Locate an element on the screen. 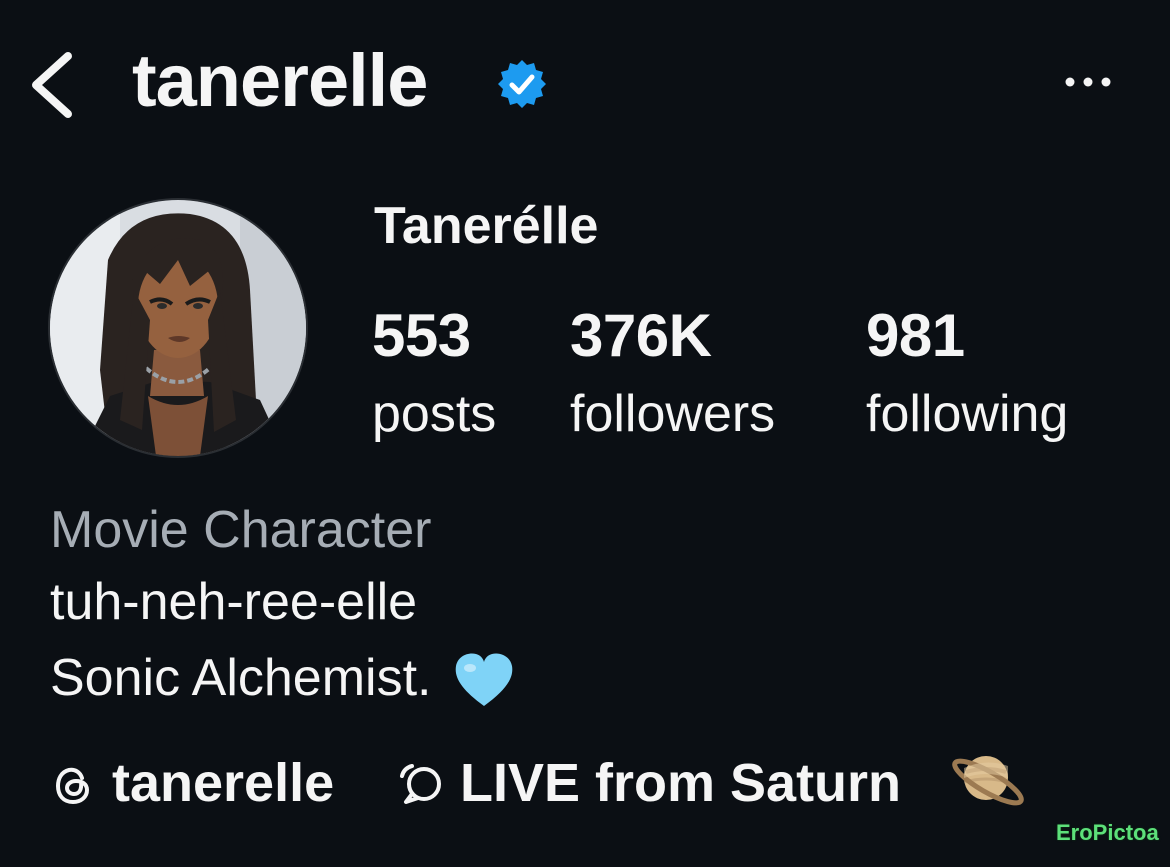 The height and width of the screenshot is (867, 1170). bio-line-2: Sonic Alchemist. is located at coordinates (283, 678).